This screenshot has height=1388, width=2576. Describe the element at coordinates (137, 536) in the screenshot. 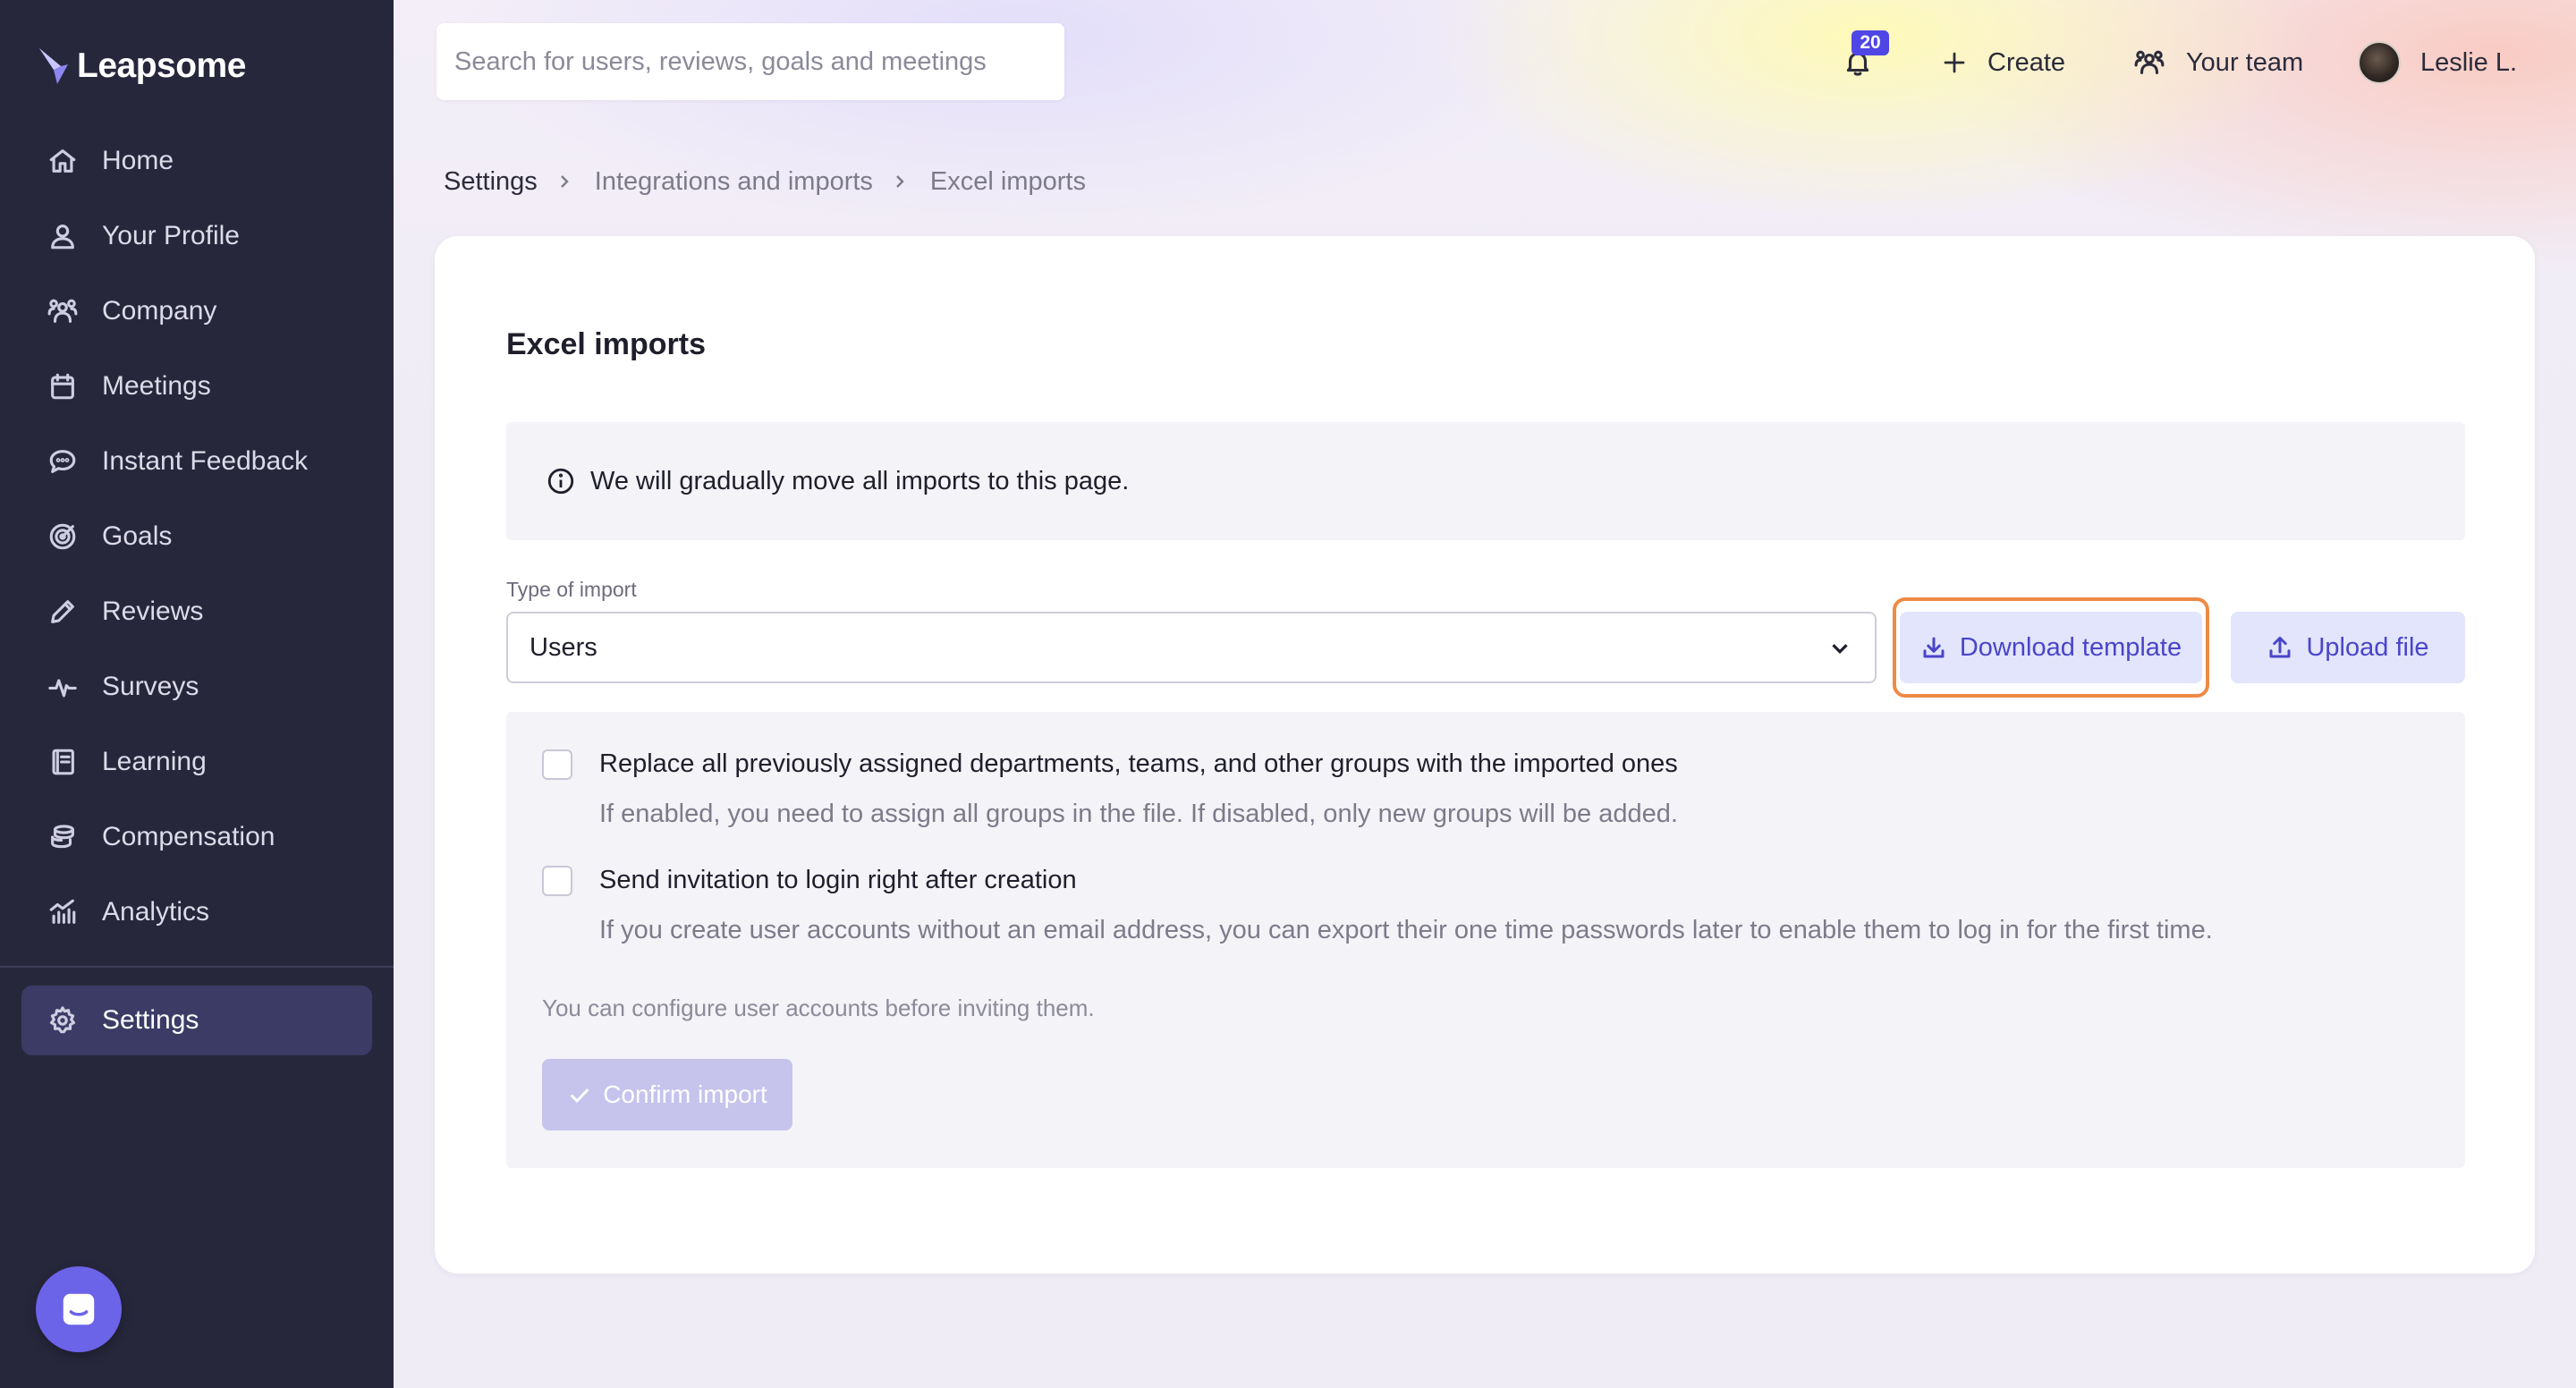

I see `sidebar-item-label: Goals` at that location.